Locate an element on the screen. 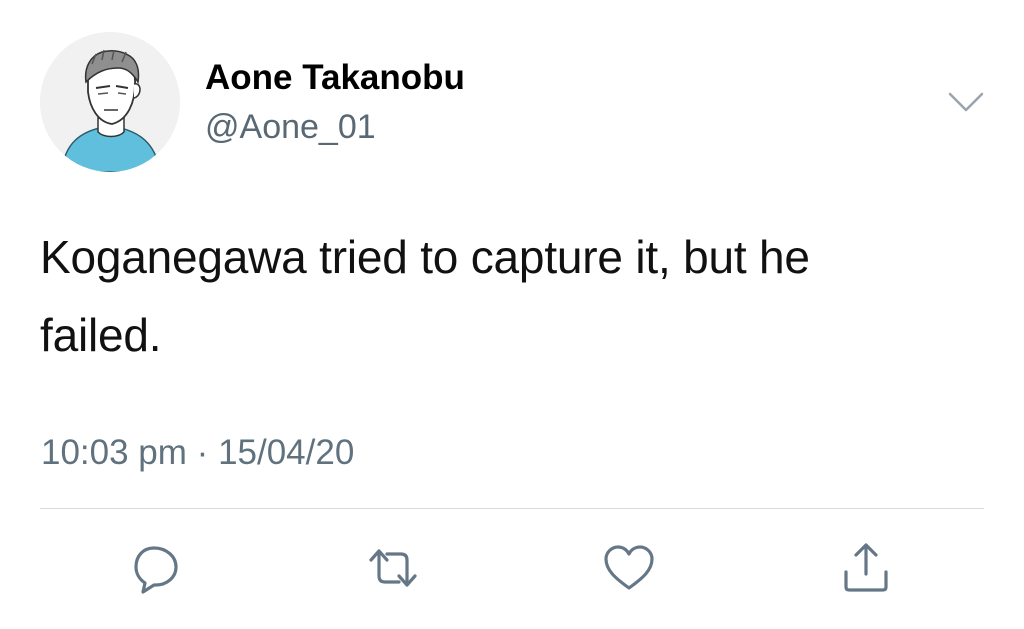 The image size is (1024, 629). author-handle: @Aone_01 is located at coordinates (290, 127).